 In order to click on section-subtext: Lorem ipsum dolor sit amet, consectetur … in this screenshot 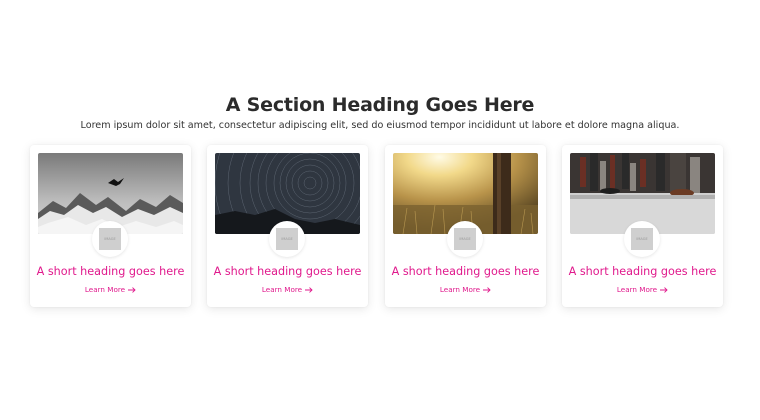, I will do `click(380, 125)`.